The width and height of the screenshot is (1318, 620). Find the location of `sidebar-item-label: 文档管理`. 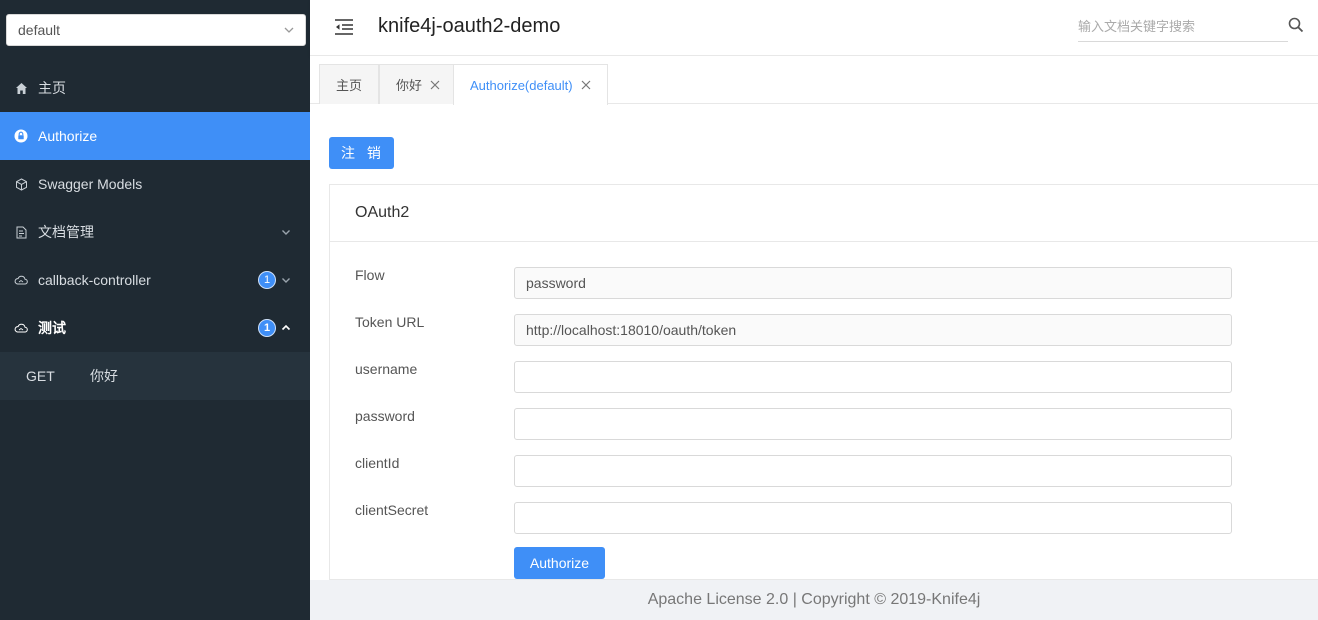

sidebar-item-label: 文档管理 is located at coordinates (66, 232).